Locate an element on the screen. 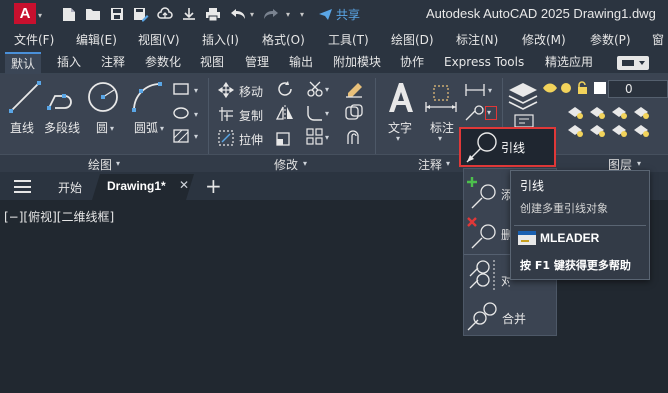  add-leader-item is located at coordinates (483, 194).